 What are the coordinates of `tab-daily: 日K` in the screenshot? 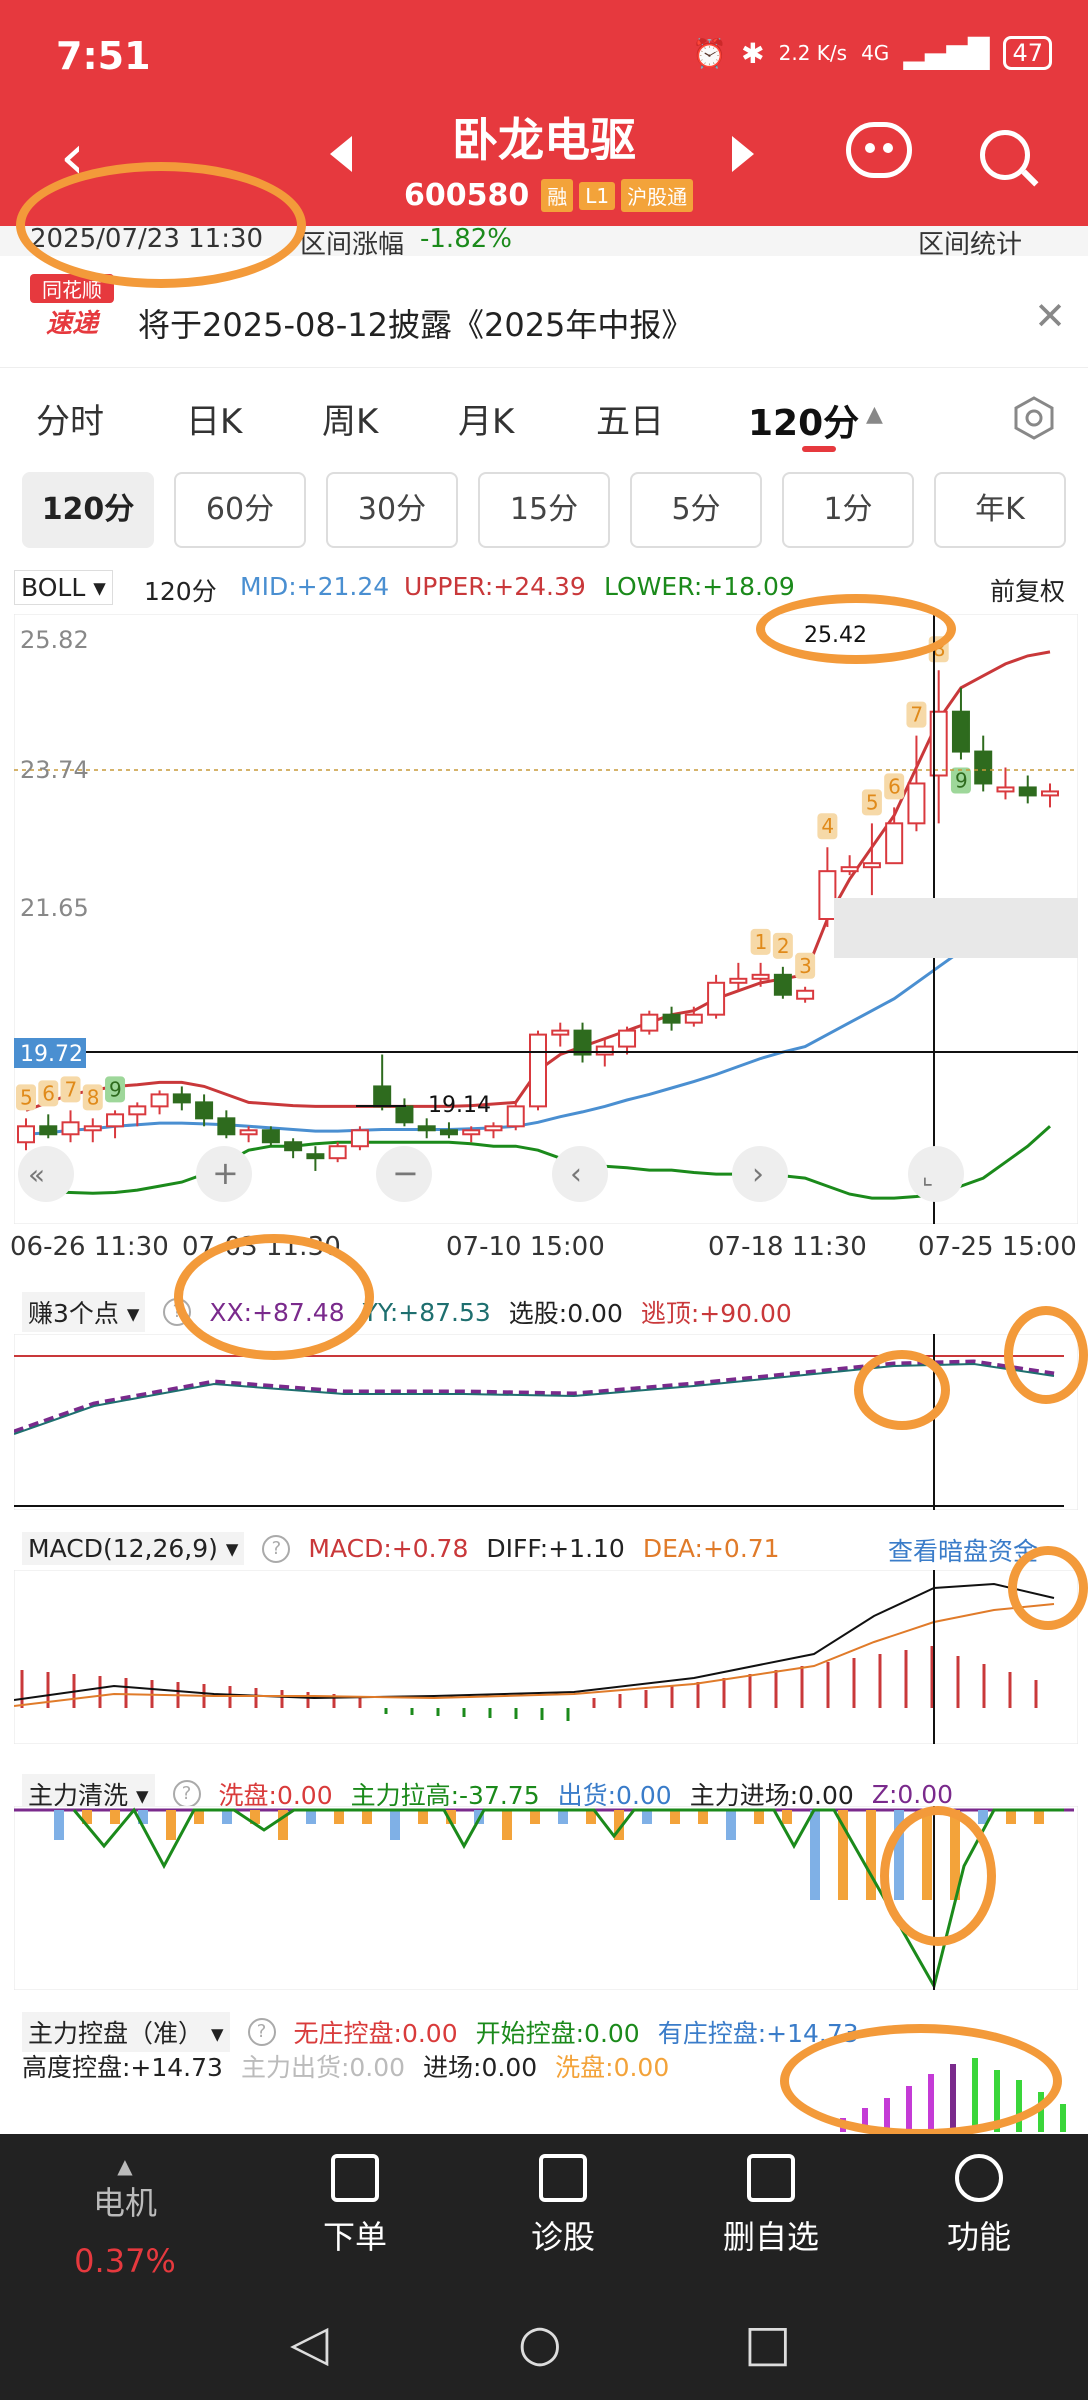 It's located at (214, 418).